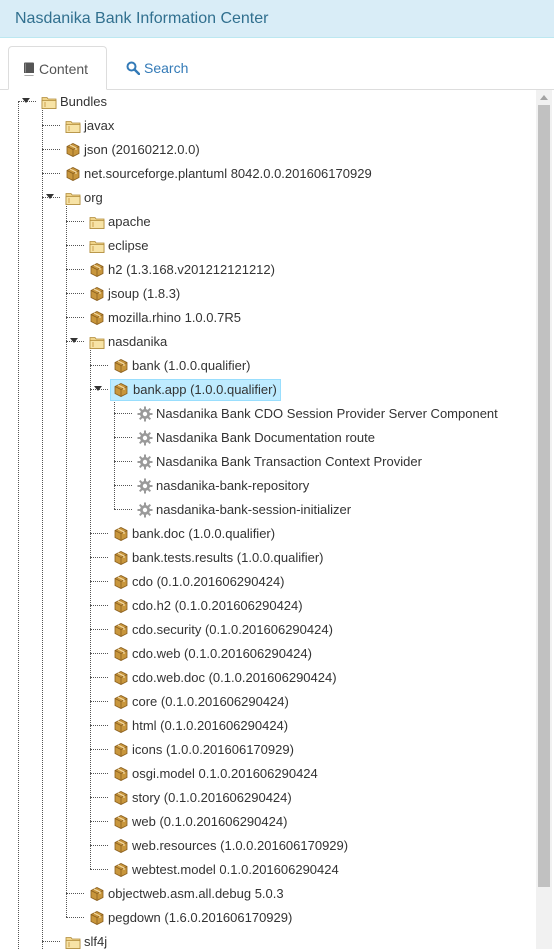  I want to click on tree-row: Nasdanika Bank Documentation route, so click(267, 438).